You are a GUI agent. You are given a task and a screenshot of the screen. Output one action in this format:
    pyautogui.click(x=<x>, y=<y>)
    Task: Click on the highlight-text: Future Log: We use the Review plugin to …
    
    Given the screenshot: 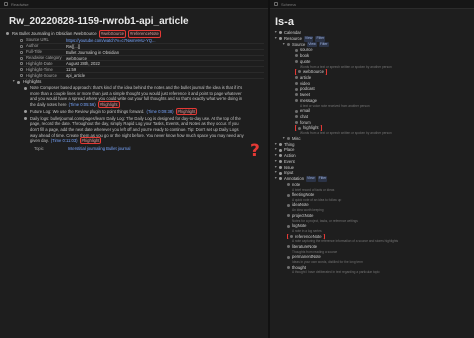 What is the action you would take?
    pyautogui.click(x=114, y=111)
    